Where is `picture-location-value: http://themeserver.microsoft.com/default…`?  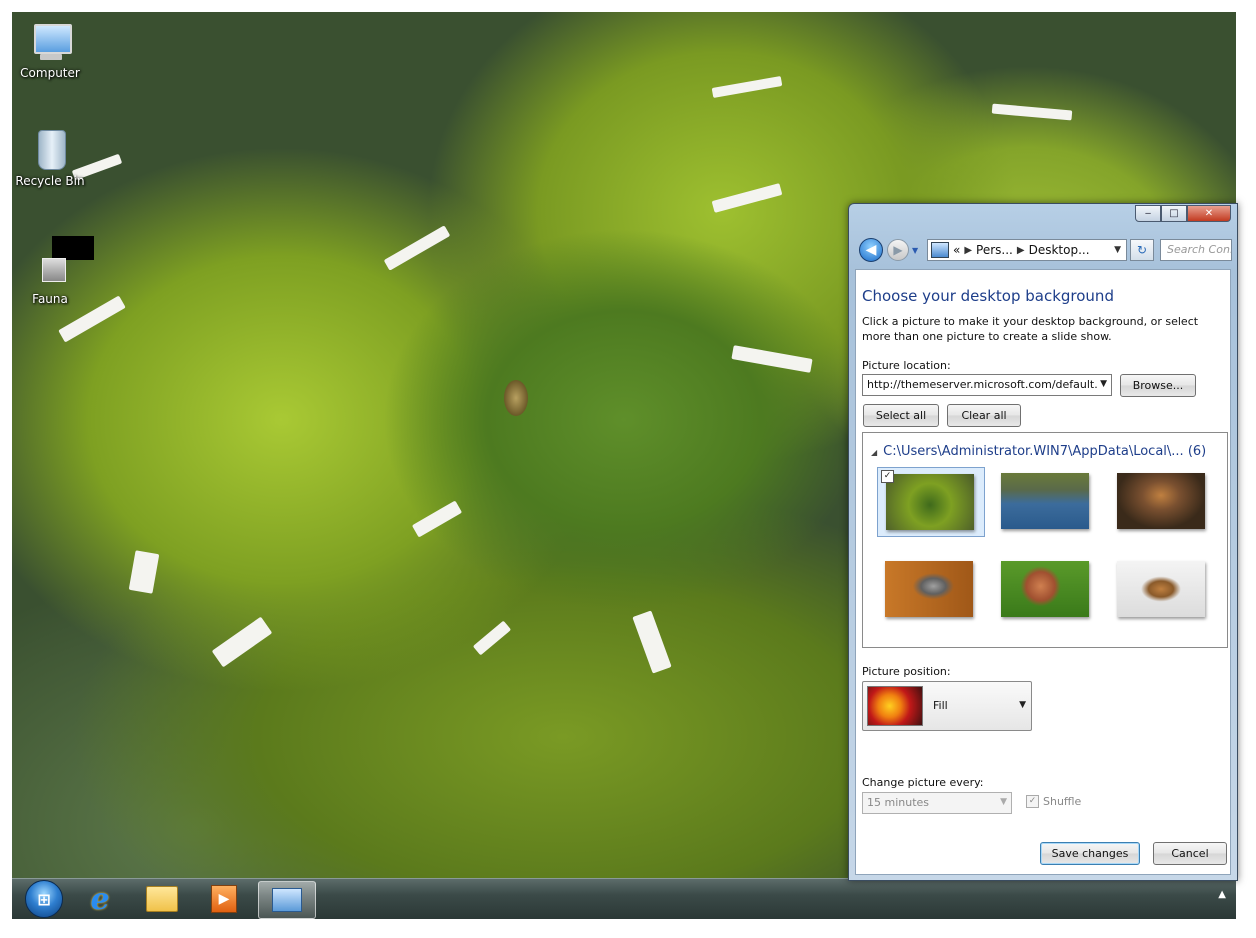 picture-location-value: http://themeserver.microsoft.com/default… is located at coordinates (982, 384).